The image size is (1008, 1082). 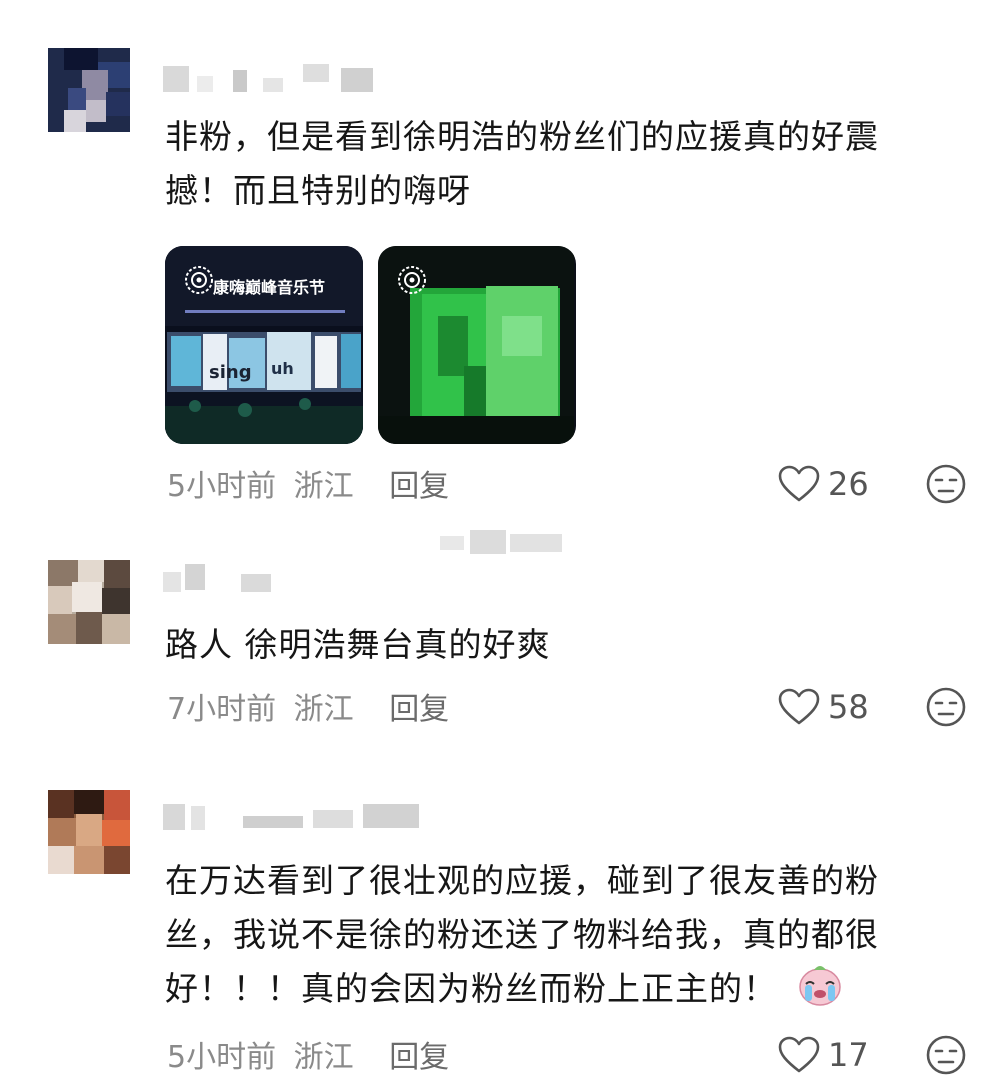 What do you see at coordinates (222, 709) in the screenshot?
I see `comment-time: 7小时前` at bounding box center [222, 709].